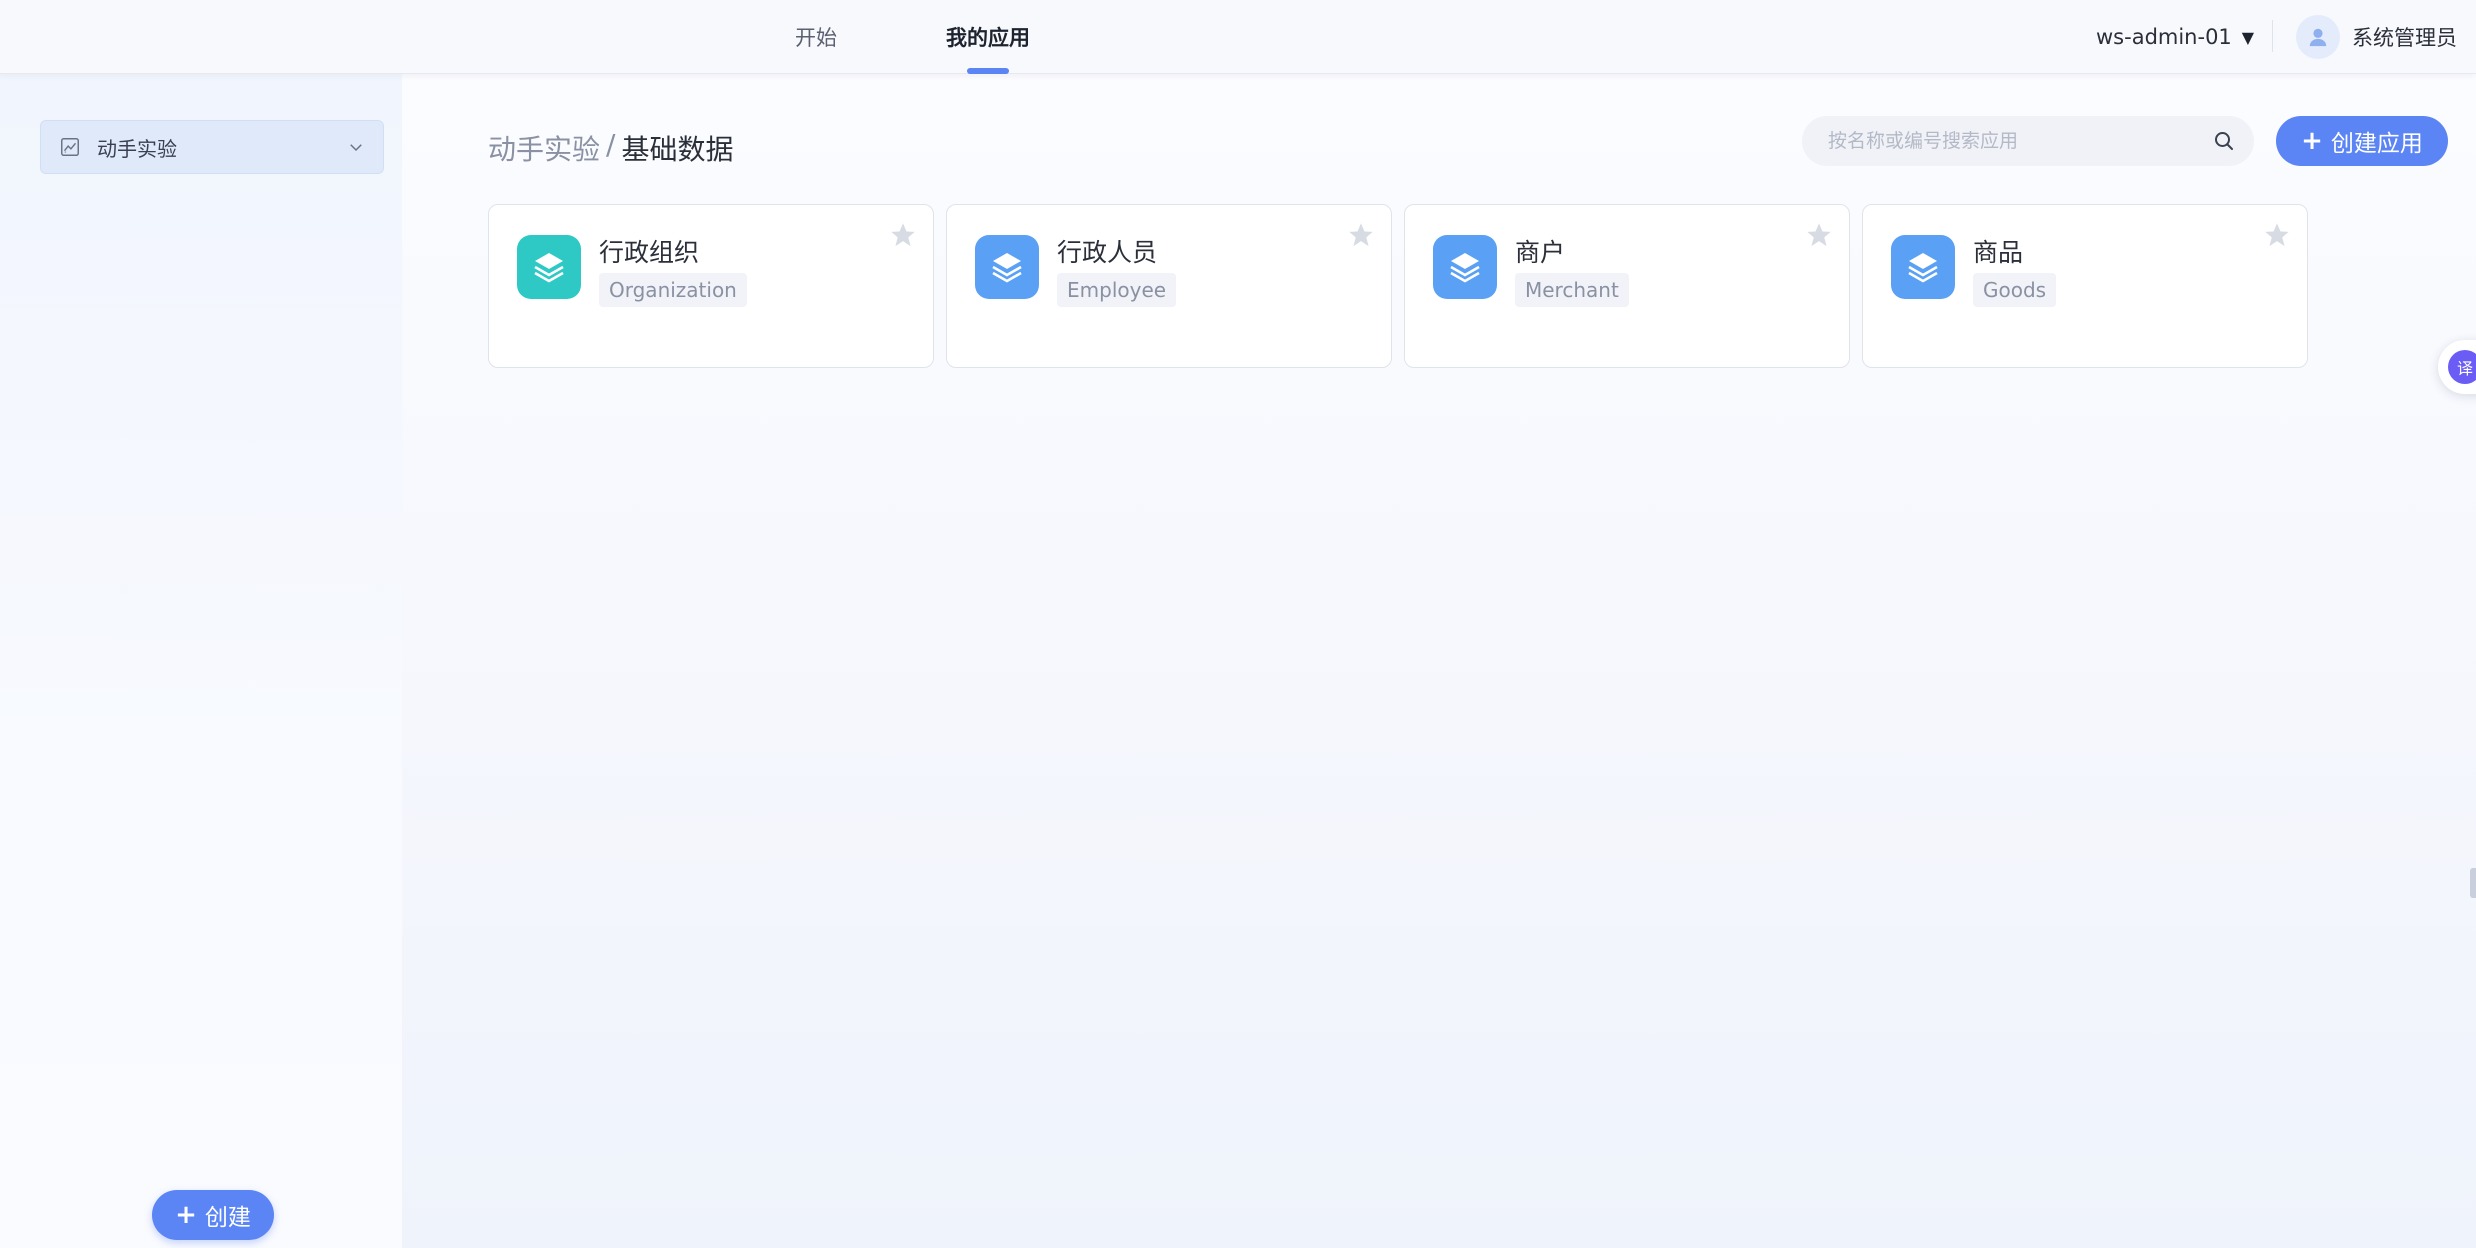 This screenshot has height=1248, width=2476. What do you see at coordinates (2224, 141) in the screenshot?
I see `search-icon` at bounding box center [2224, 141].